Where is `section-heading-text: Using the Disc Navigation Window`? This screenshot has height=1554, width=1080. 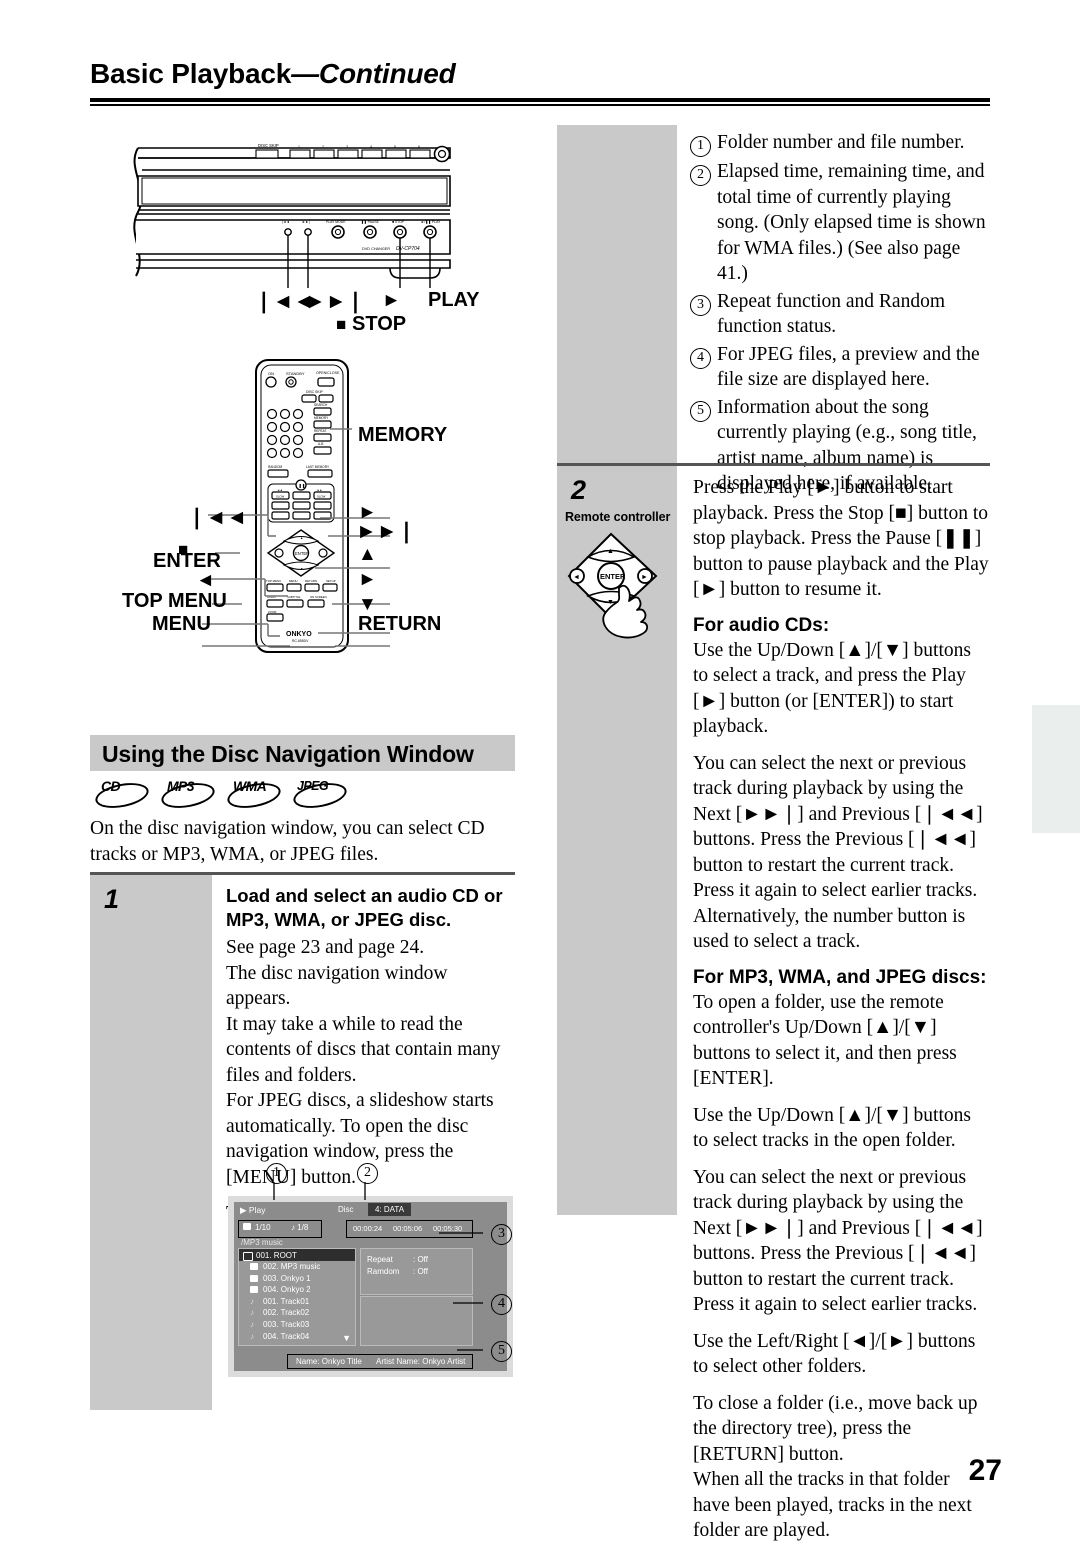
section-heading-text: Using the Disc Navigation Window is located at coordinates (288, 754).